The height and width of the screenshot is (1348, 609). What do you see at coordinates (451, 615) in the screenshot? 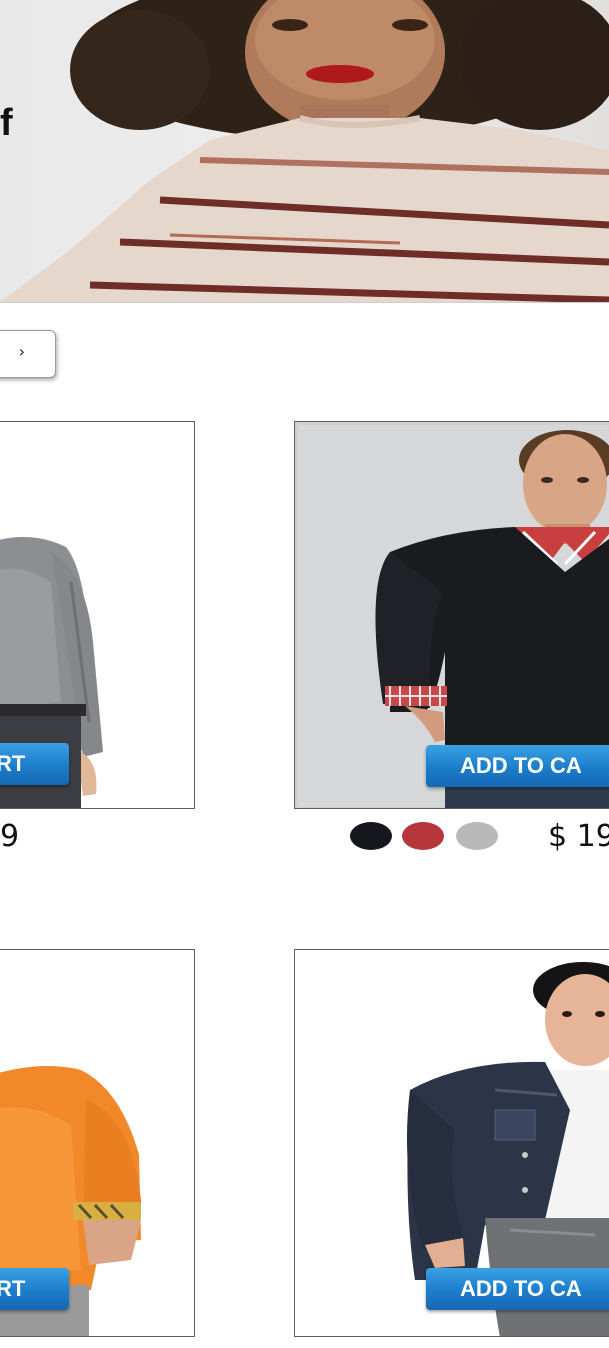
I see `product-card-black-sweater: ADD TO CA` at bounding box center [451, 615].